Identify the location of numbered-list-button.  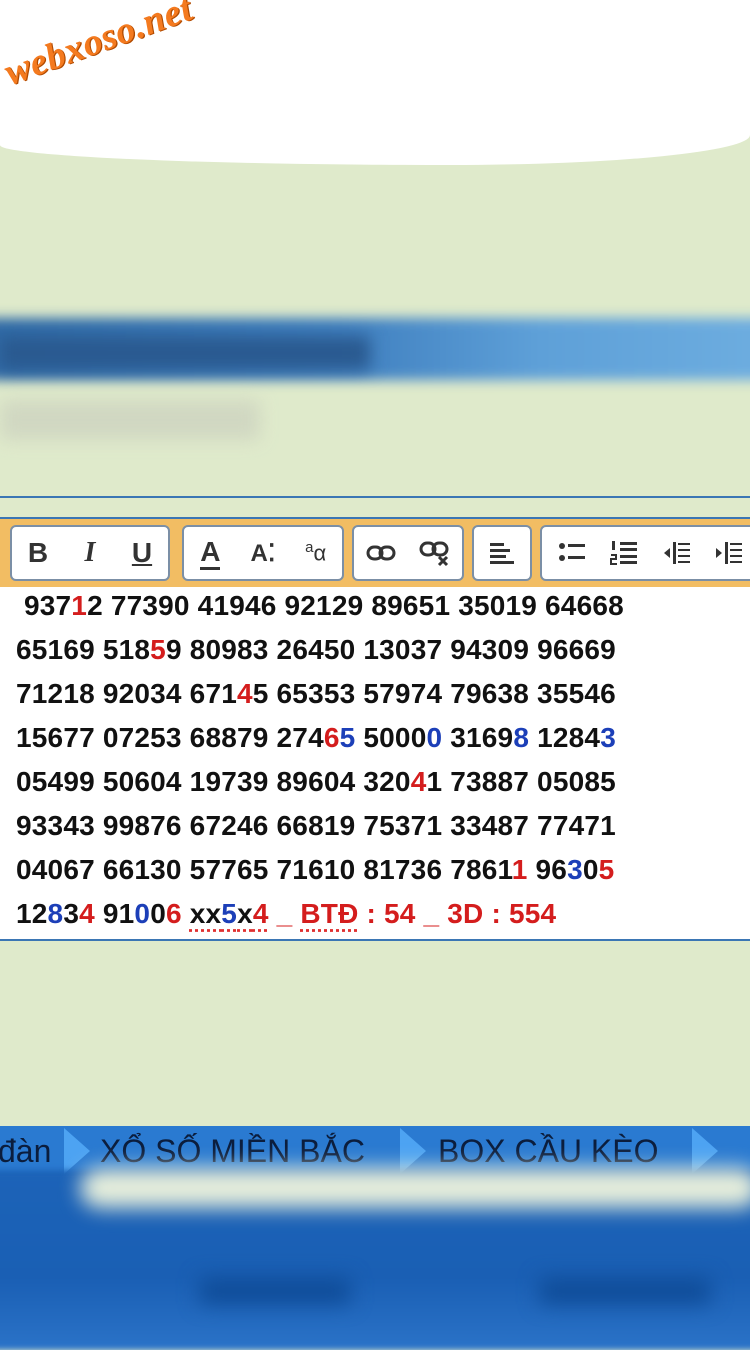
(624, 553).